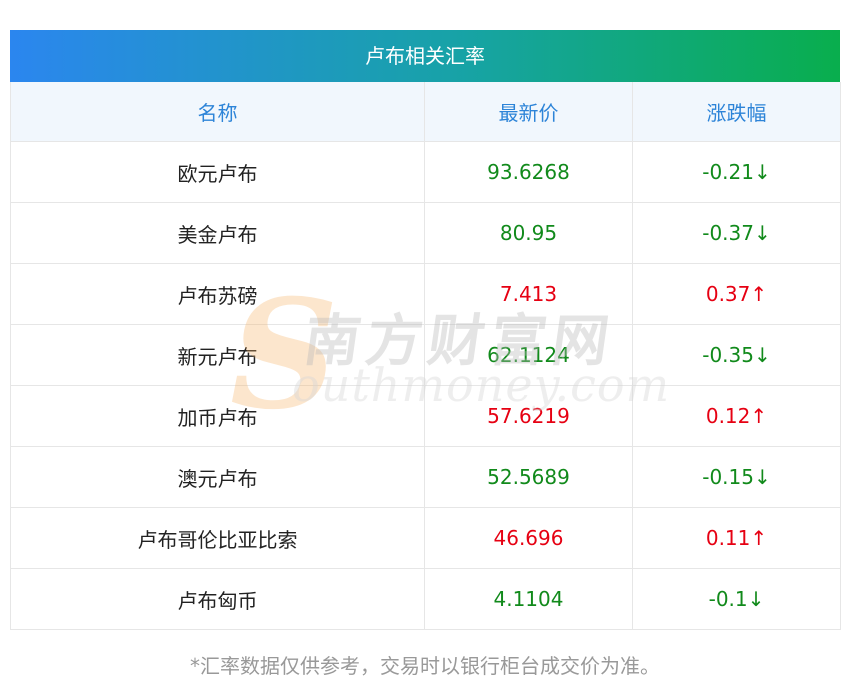 The height and width of the screenshot is (697, 850). I want to click on cell-name: 新元卢布, so click(217, 355).